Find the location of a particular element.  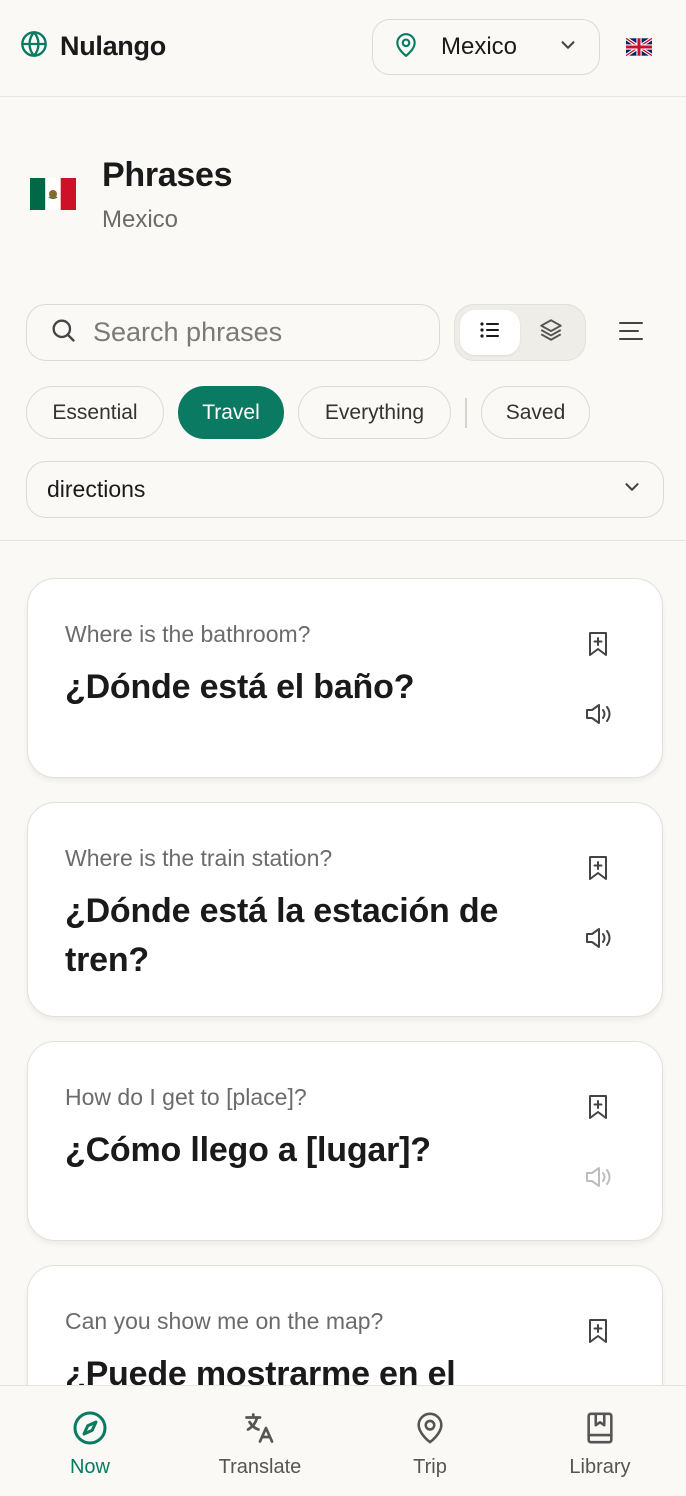

chip-saved: Saved is located at coordinates (535, 412).